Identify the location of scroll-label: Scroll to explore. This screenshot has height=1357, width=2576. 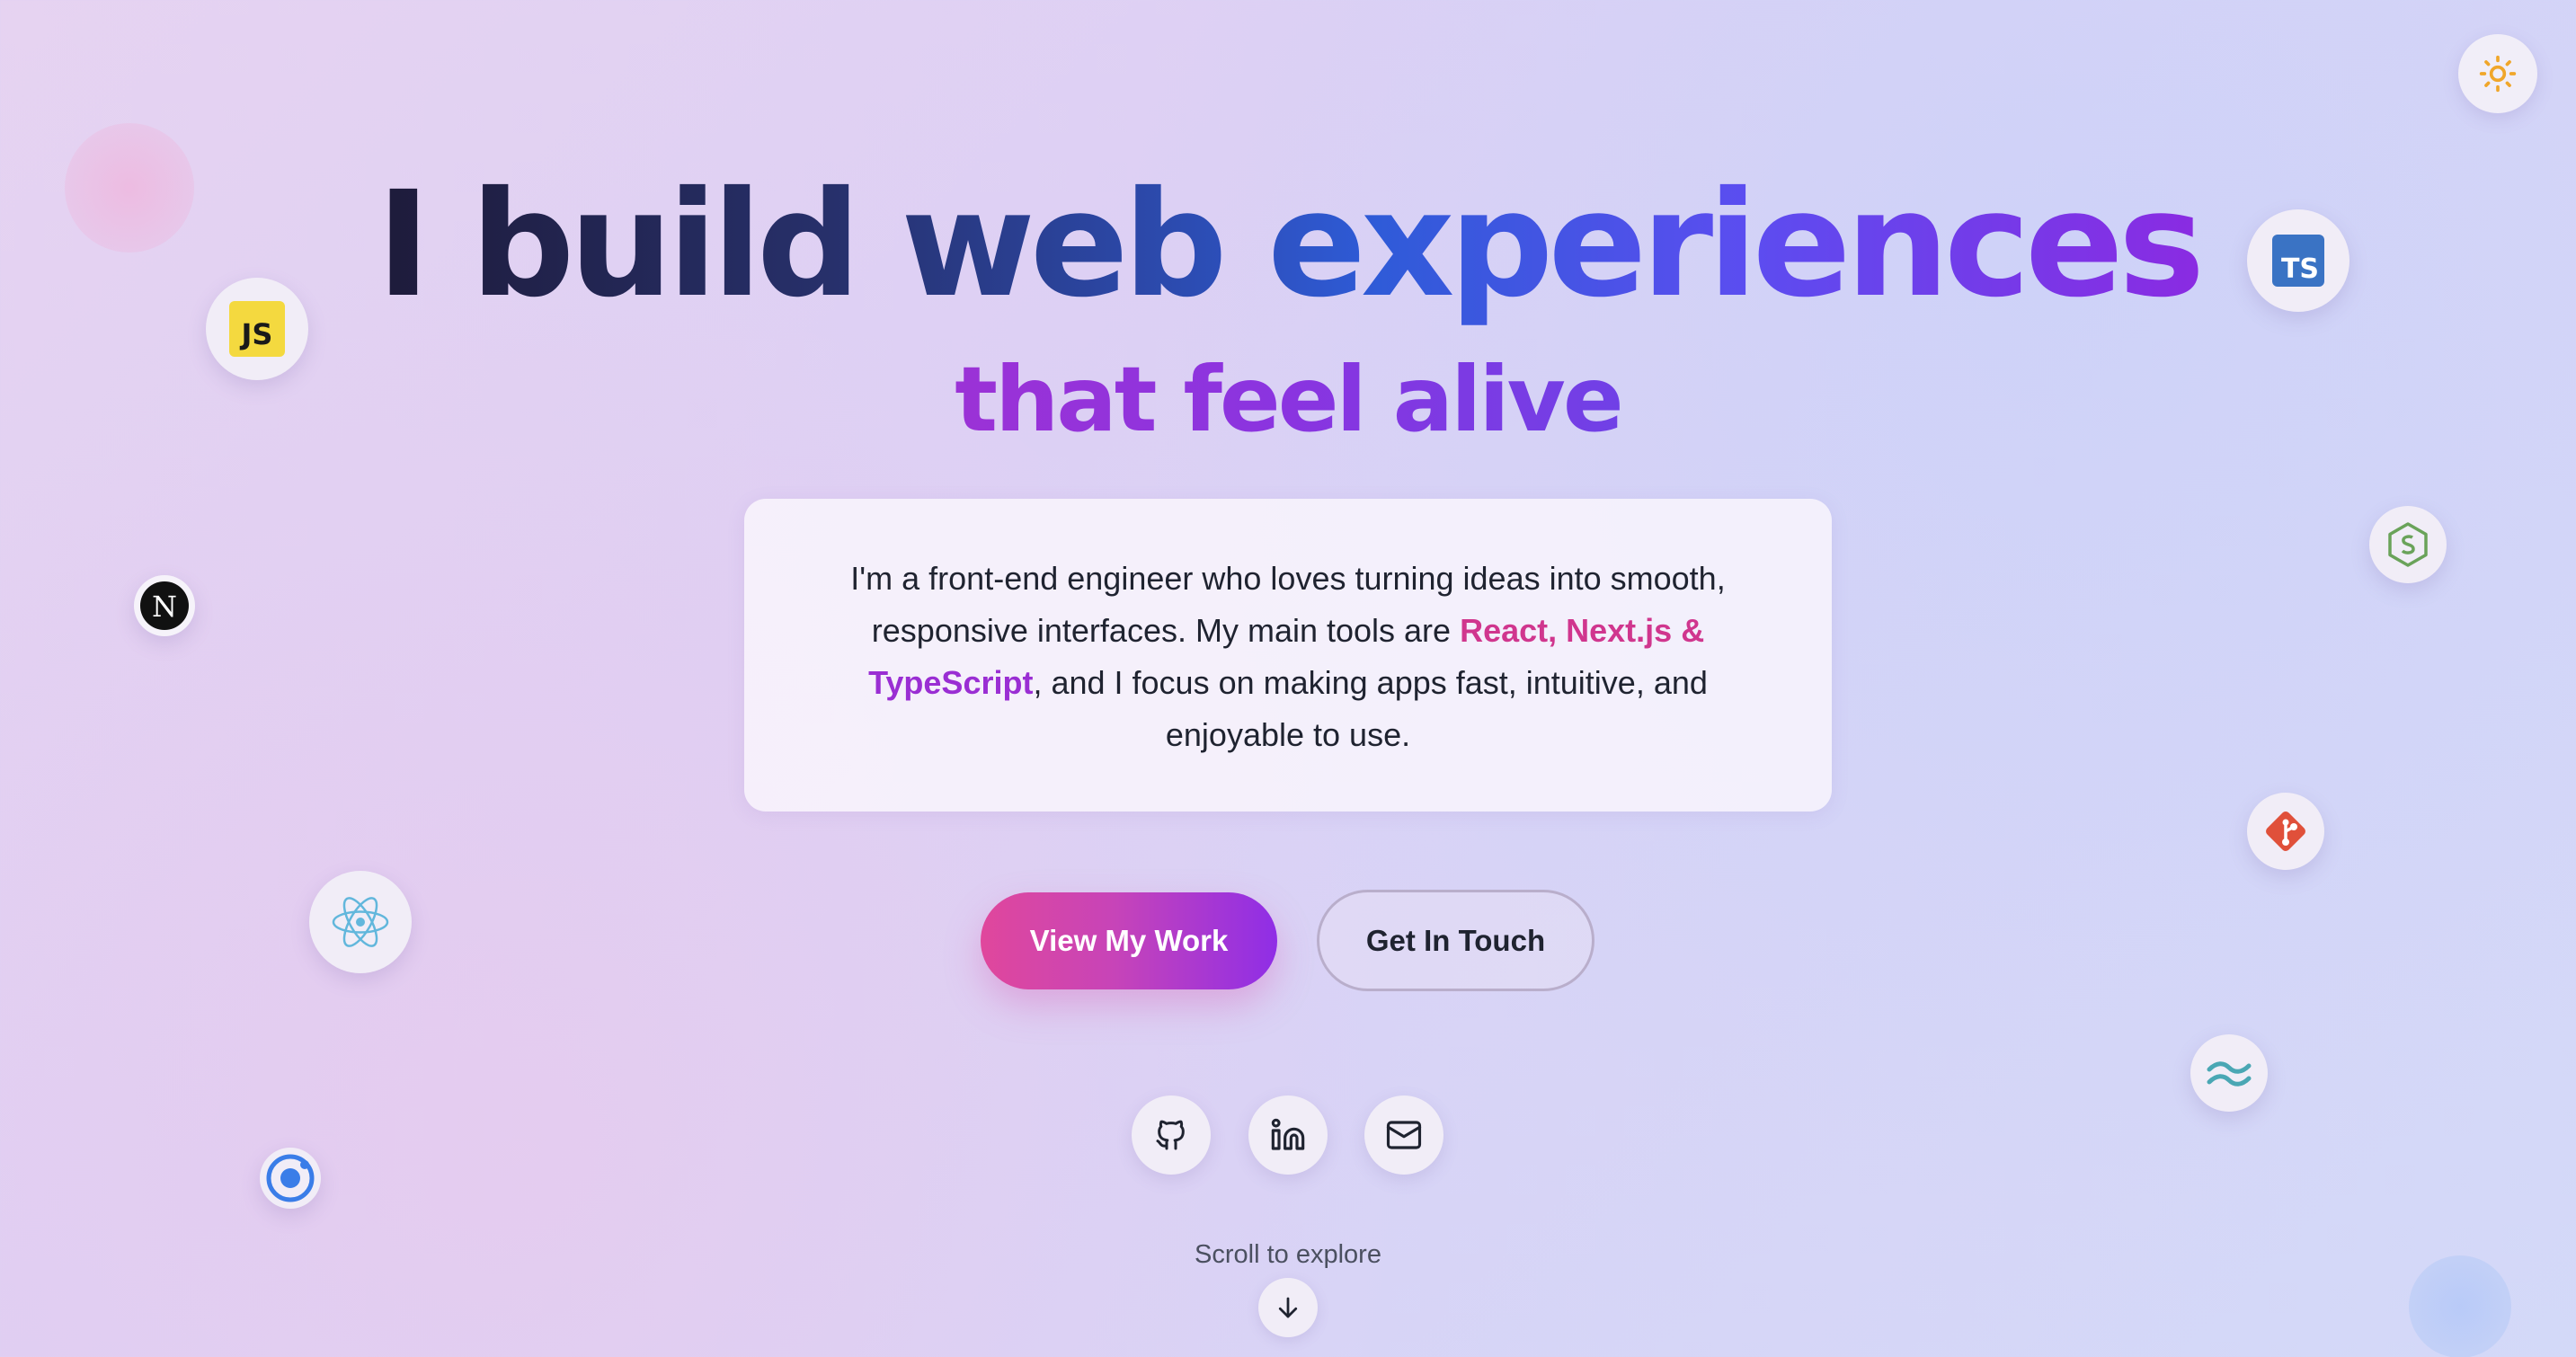
(1288, 1254).